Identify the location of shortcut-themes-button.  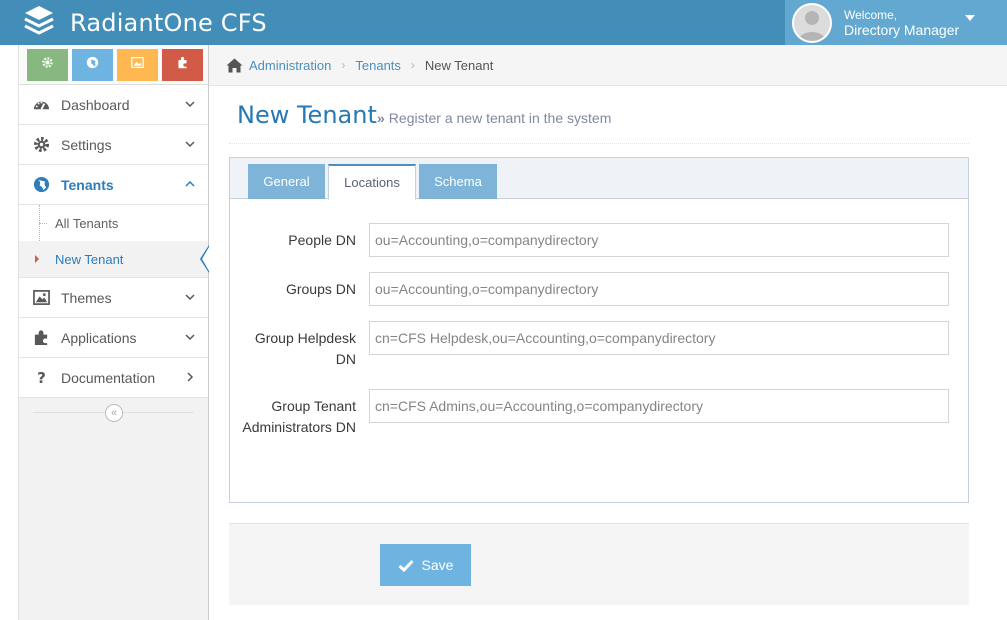
(137, 65).